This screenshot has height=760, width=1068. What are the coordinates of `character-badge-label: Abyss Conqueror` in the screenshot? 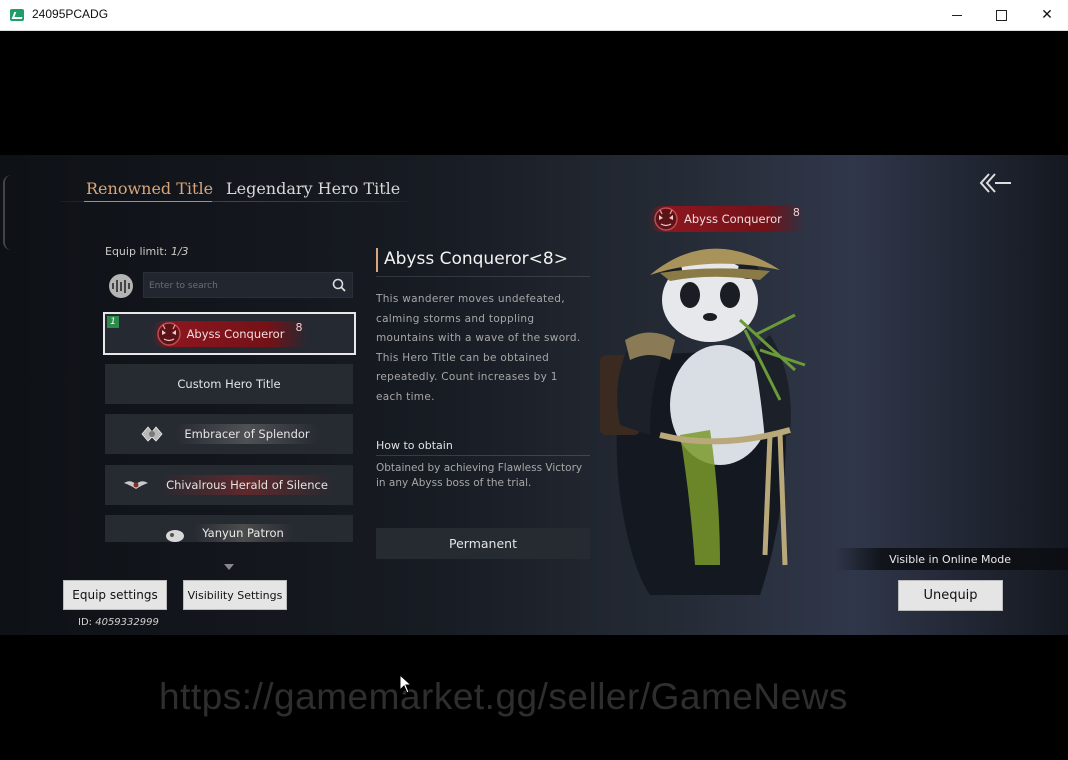 It's located at (733, 219).